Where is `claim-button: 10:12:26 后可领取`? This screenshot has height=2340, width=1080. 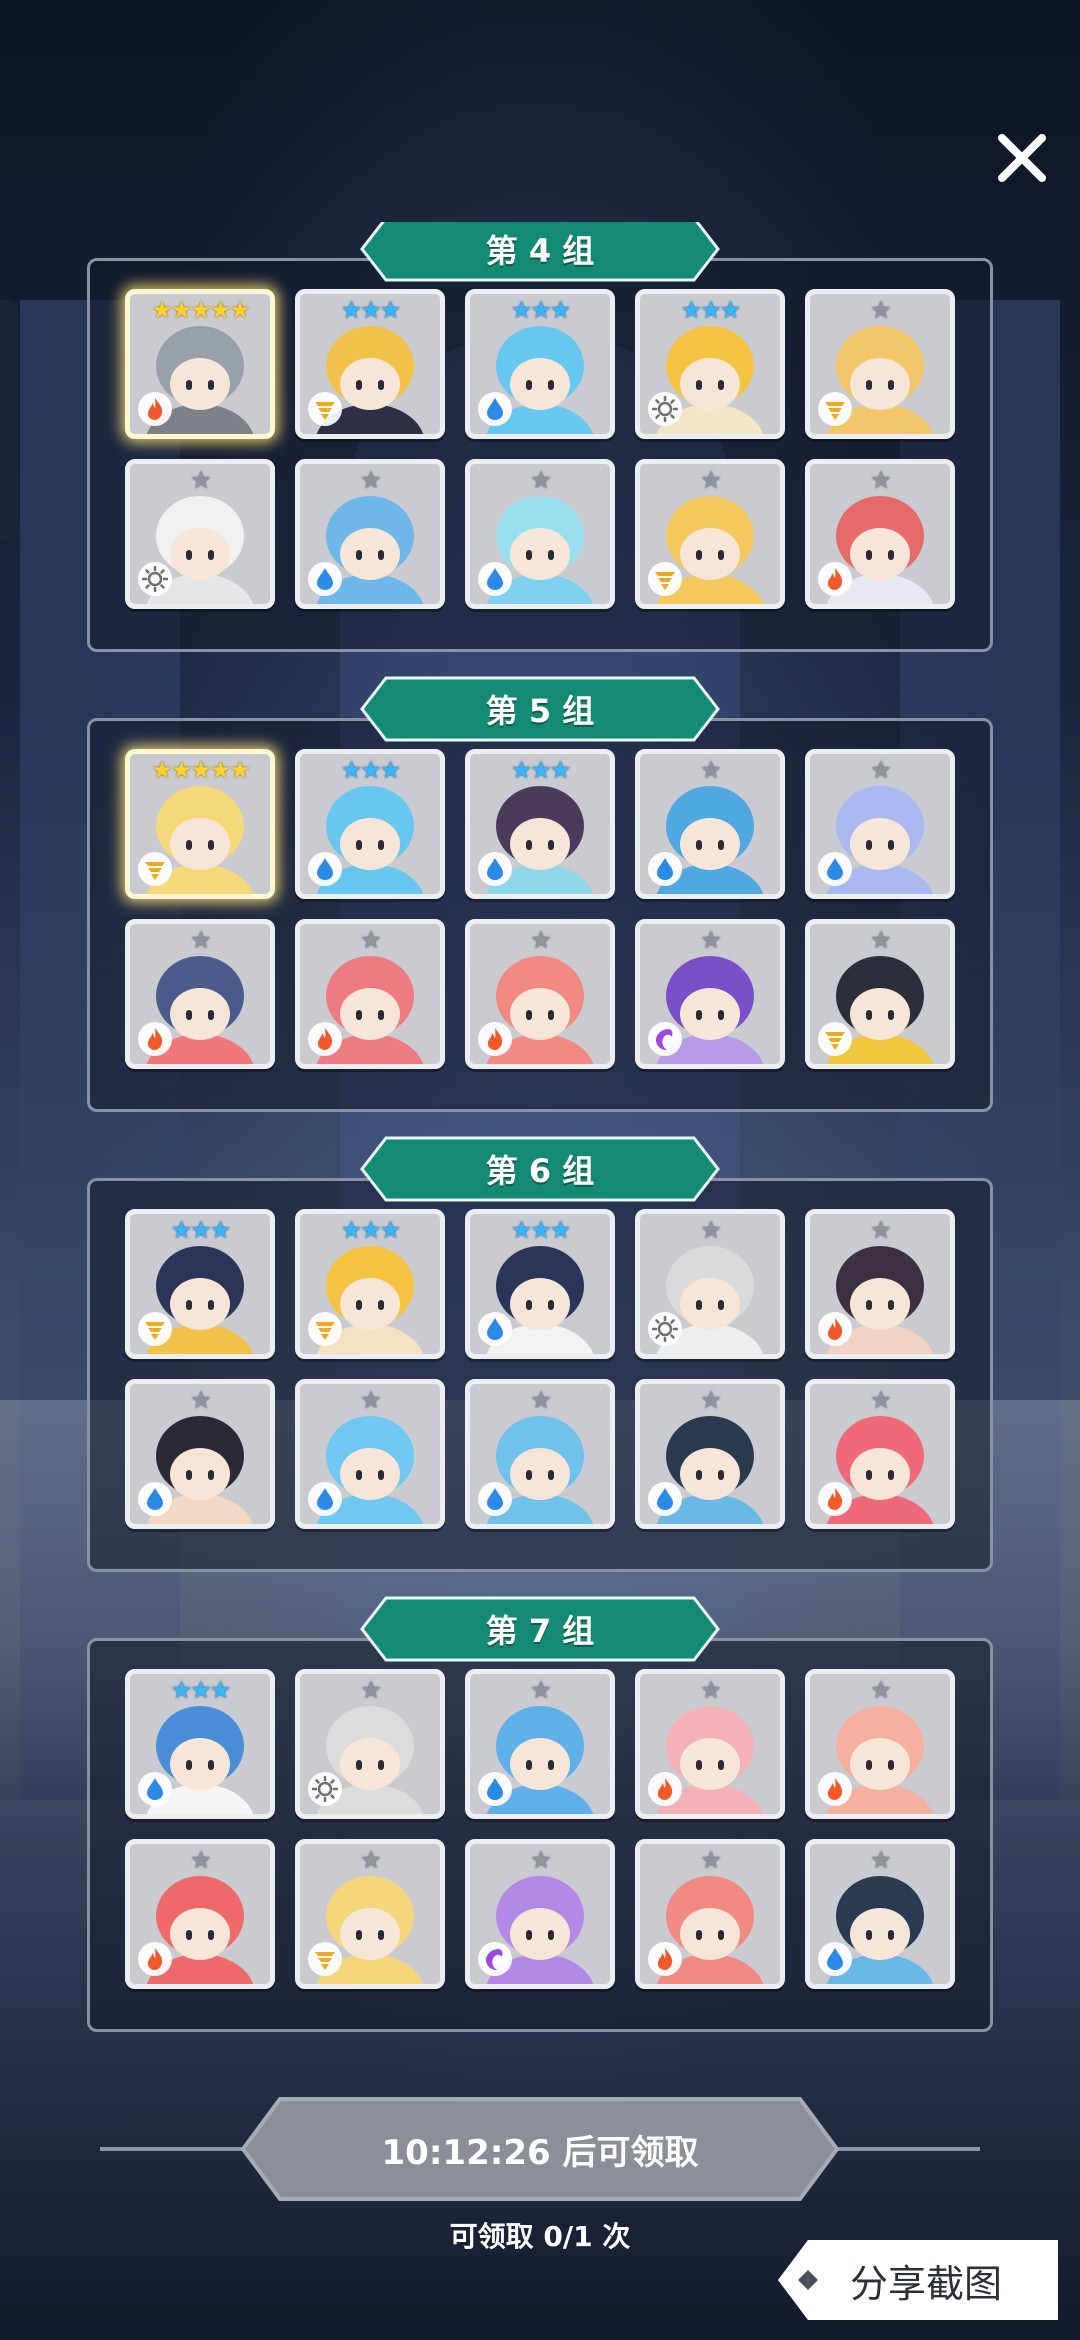 claim-button: 10:12:26 后可领取 is located at coordinates (540, 2149).